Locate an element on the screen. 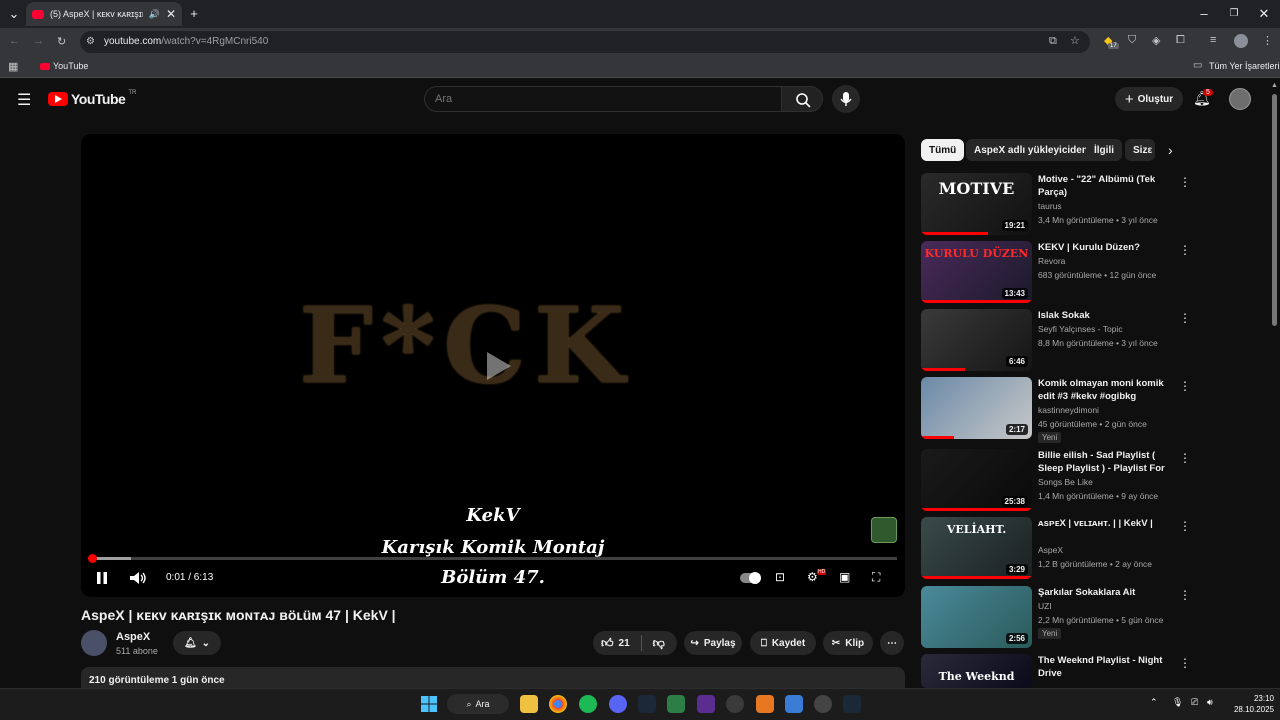 Image resolution: width=1280 pixels, height=720 pixels. recommendation-channel: Seyfi Yalçınses - Topic is located at coordinates (1080, 329).